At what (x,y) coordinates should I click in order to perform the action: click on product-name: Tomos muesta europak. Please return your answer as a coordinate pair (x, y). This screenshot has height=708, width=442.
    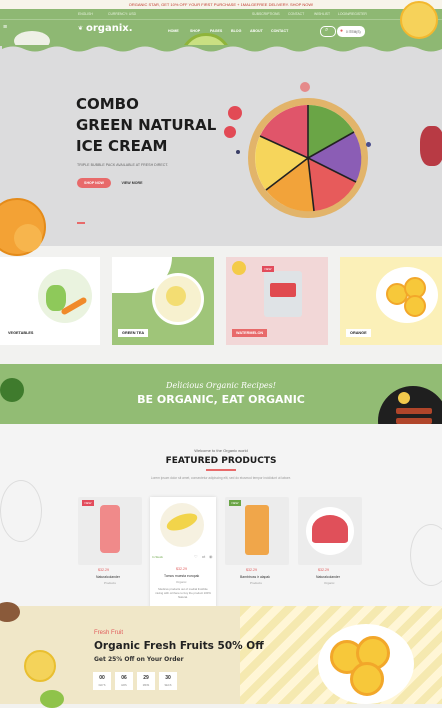
    Looking at the image, I should click on (181, 576).